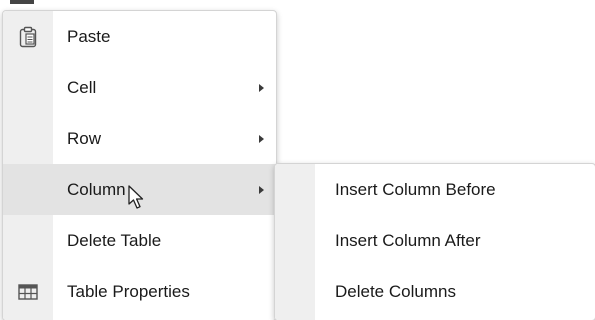  I want to click on menu-item-label: Table Properties, so click(128, 291).